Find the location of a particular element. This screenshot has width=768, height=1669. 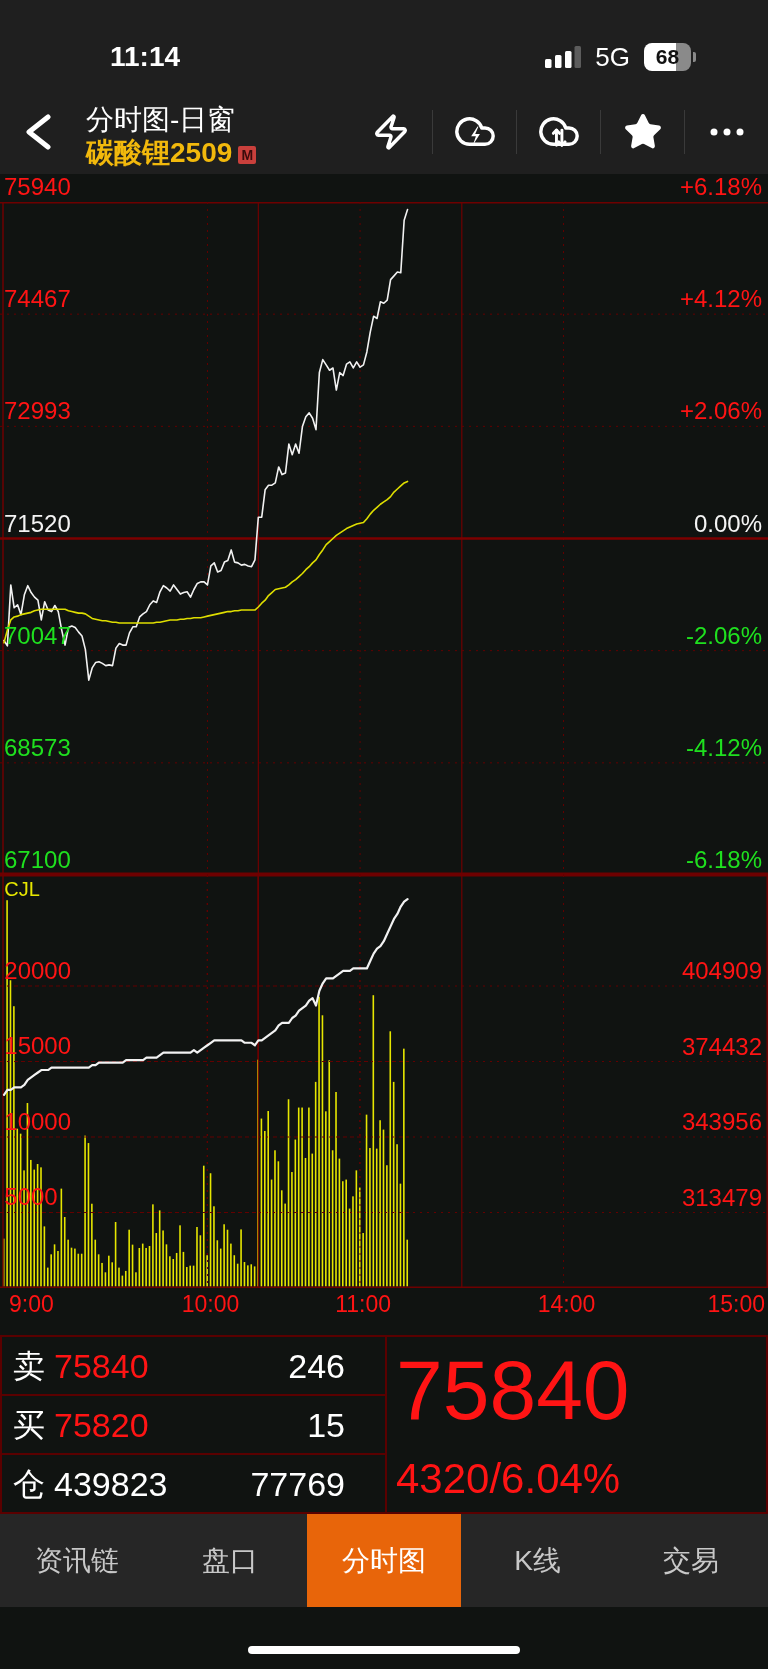

row-quantity: 77769 is located at coordinates (297, 1483).